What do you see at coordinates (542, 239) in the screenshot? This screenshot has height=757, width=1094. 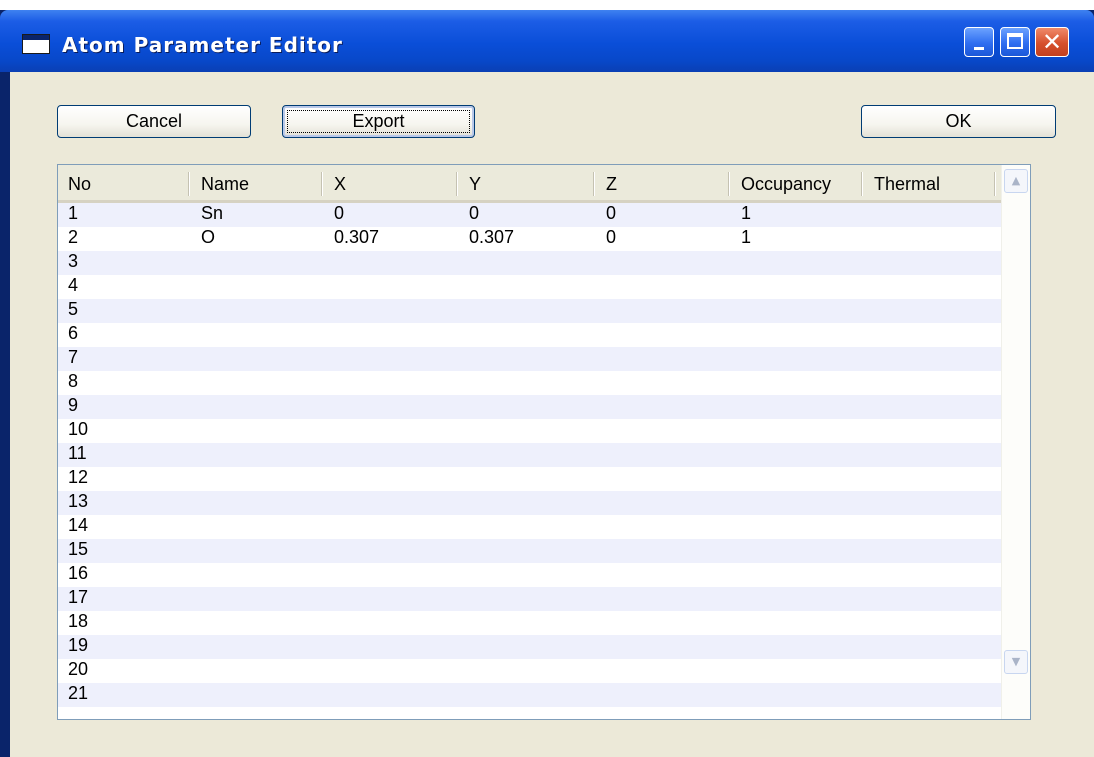 I see `table-row: 2 O 0.307 0.307 0 1` at bounding box center [542, 239].